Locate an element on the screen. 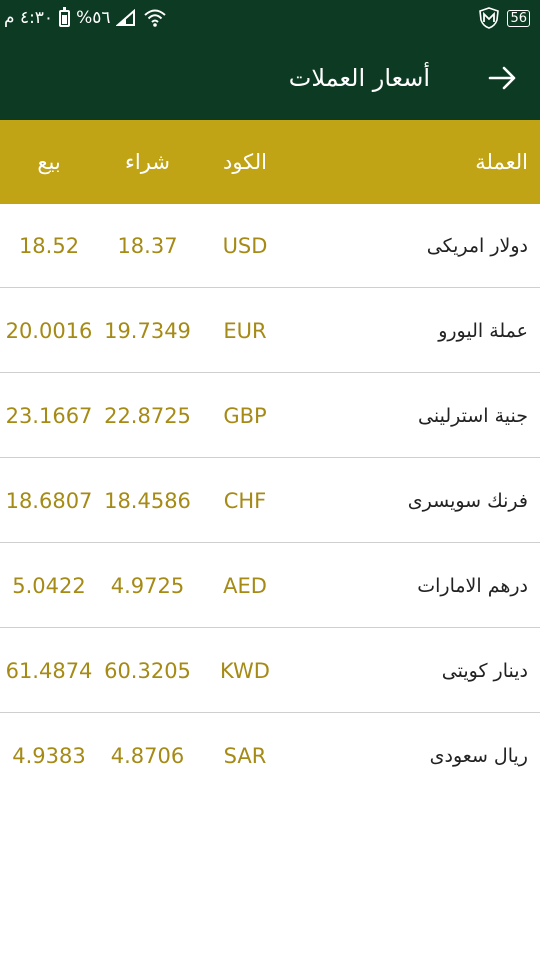 This screenshot has height=960, width=540. table-row: عملة اليورو EUR 19.7349 20.0016 is located at coordinates (270, 331).